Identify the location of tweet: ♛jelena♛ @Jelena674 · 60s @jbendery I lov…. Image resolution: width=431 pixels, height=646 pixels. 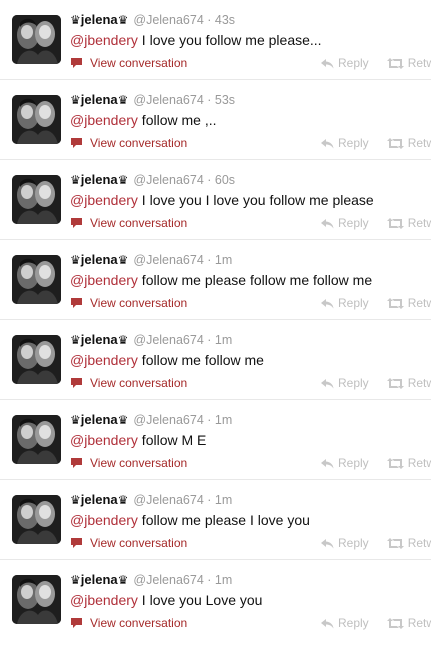
(215, 200).